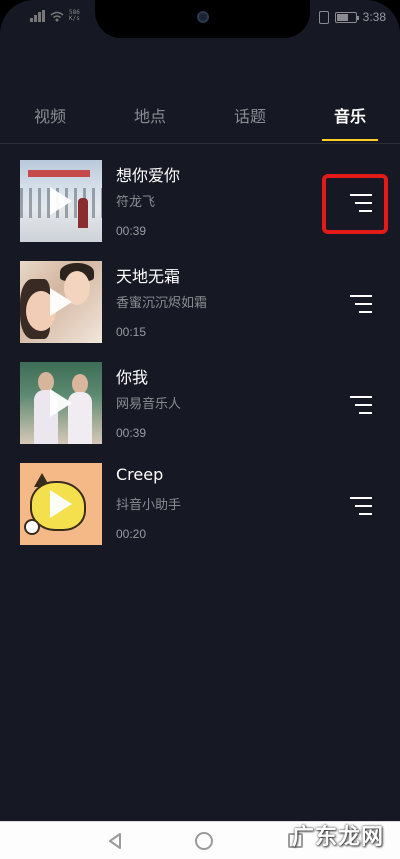 The image size is (400, 859). I want to click on tabs-divider, so click(200, 143).